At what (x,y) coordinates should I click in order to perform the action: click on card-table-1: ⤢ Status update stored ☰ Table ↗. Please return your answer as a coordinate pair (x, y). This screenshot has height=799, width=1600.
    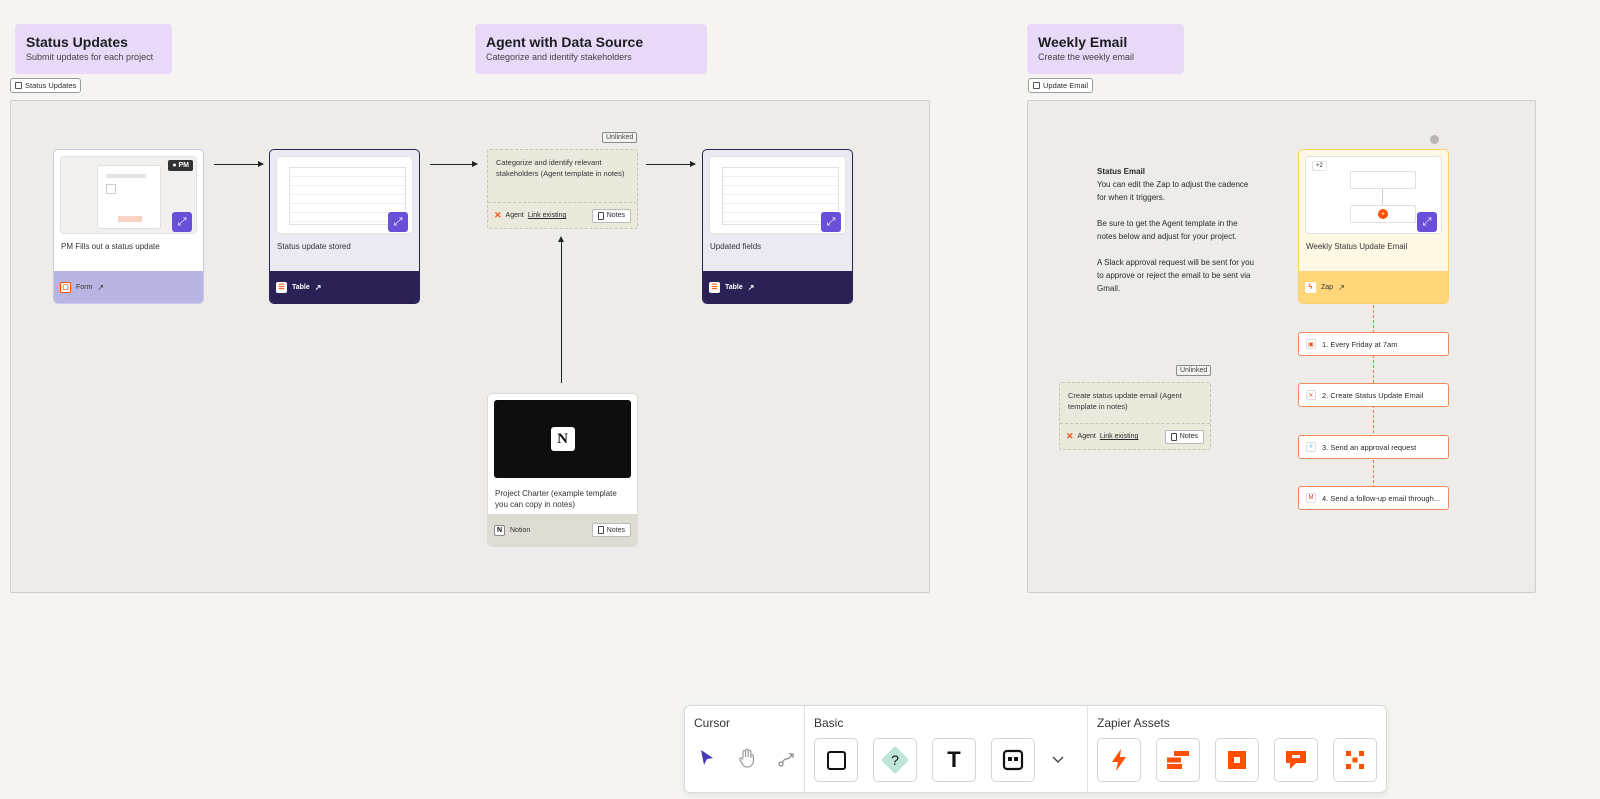
    Looking at the image, I should click on (344, 226).